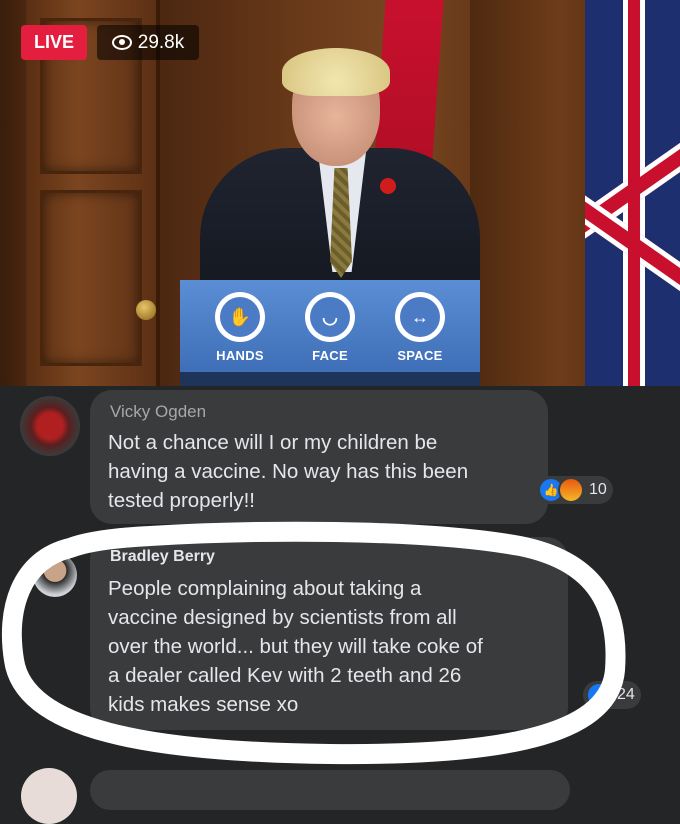 The image size is (680, 824). I want to click on podium-sign-label: HANDS, so click(240, 355).